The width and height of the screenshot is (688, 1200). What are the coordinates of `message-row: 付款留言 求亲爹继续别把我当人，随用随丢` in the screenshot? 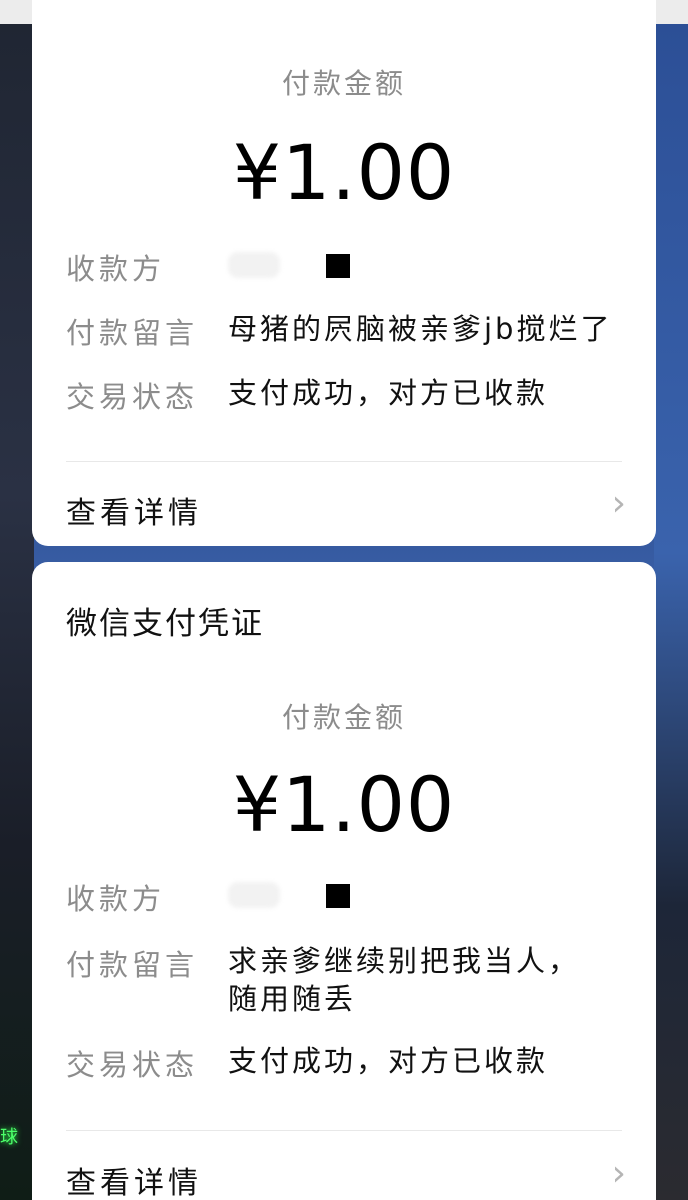 It's located at (351, 982).